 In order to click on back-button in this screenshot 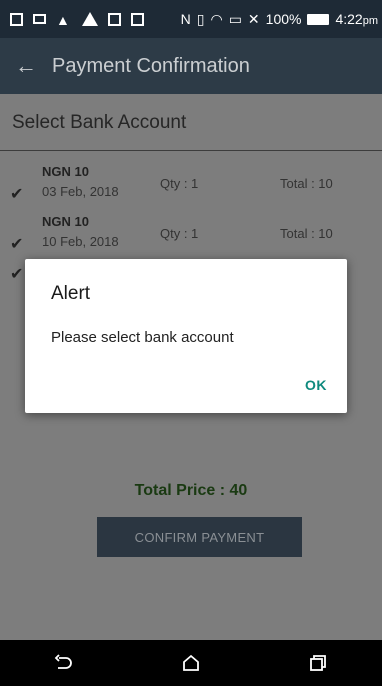, I will do `click(64, 663)`.